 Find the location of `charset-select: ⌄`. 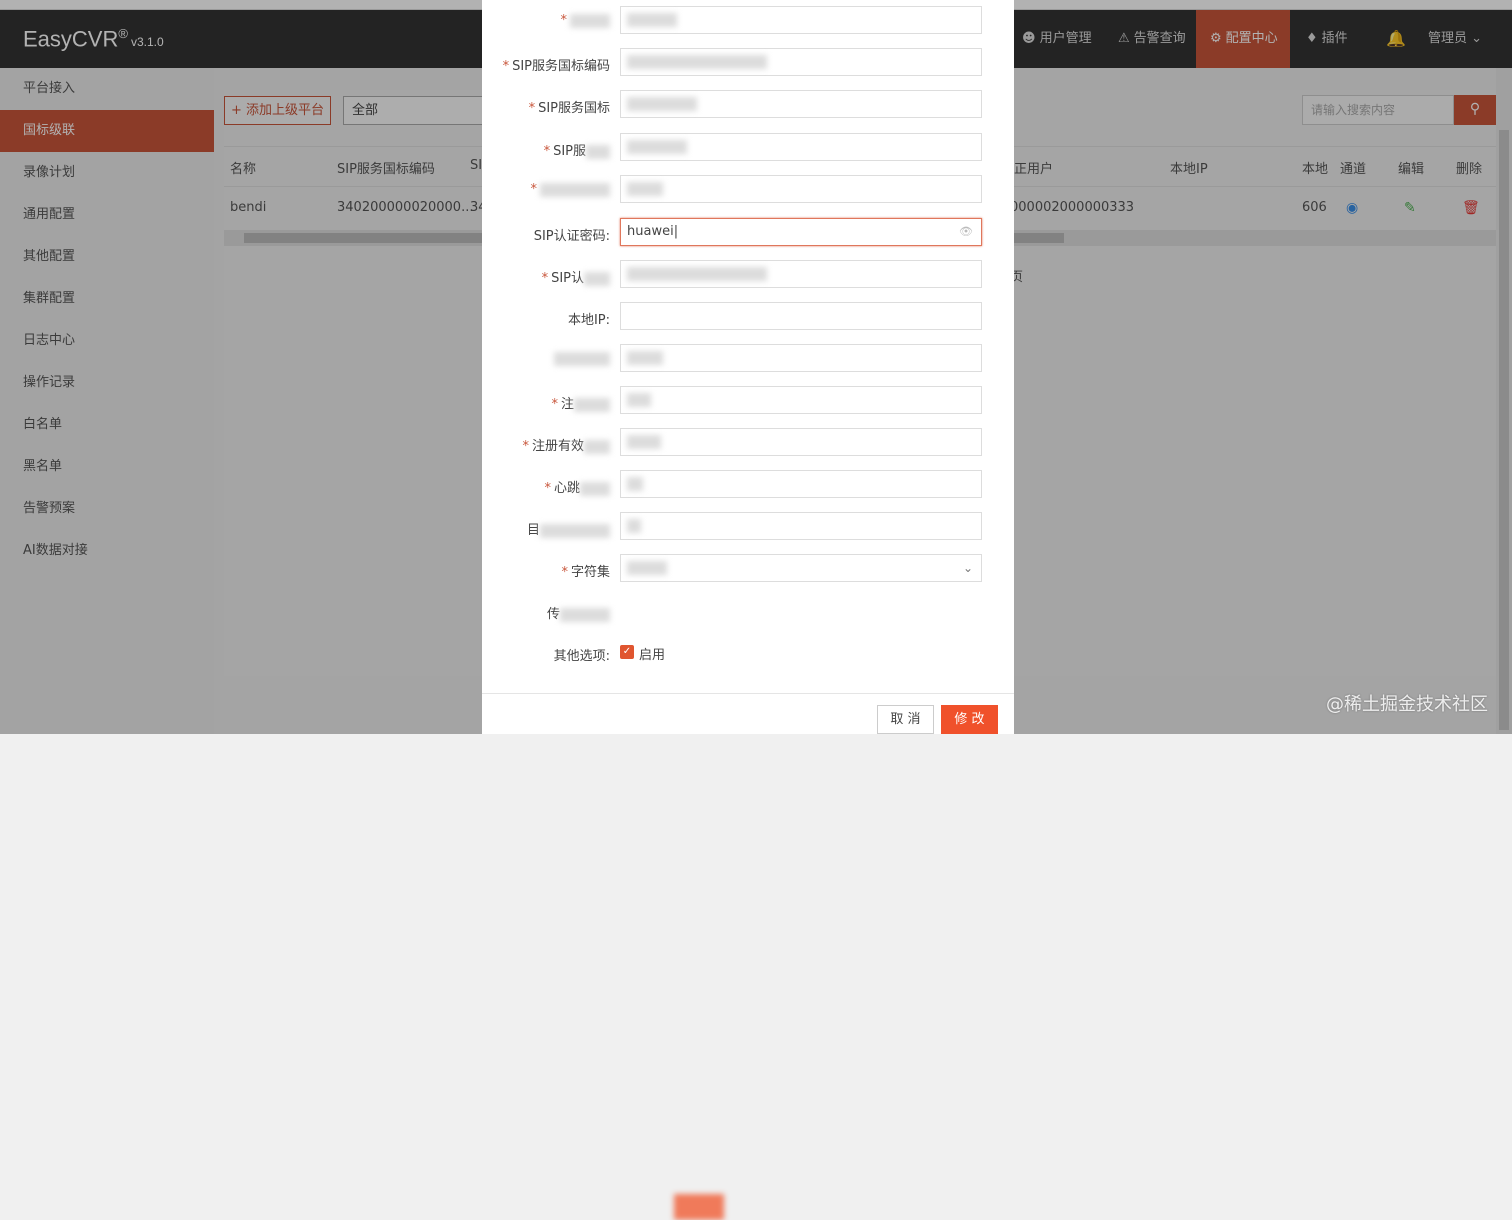

charset-select: ⌄ is located at coordinates (801, 568).